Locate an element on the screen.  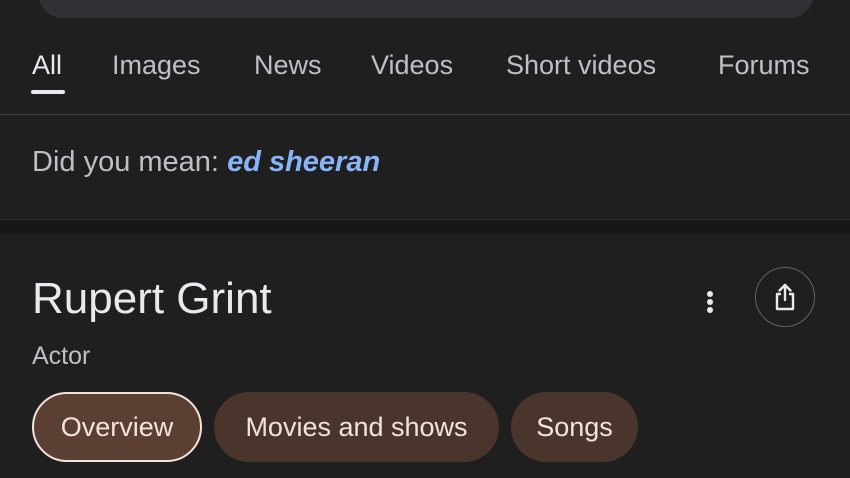
chip-movies-and-shows: Movies and shows is located at coordinates (356, 427).